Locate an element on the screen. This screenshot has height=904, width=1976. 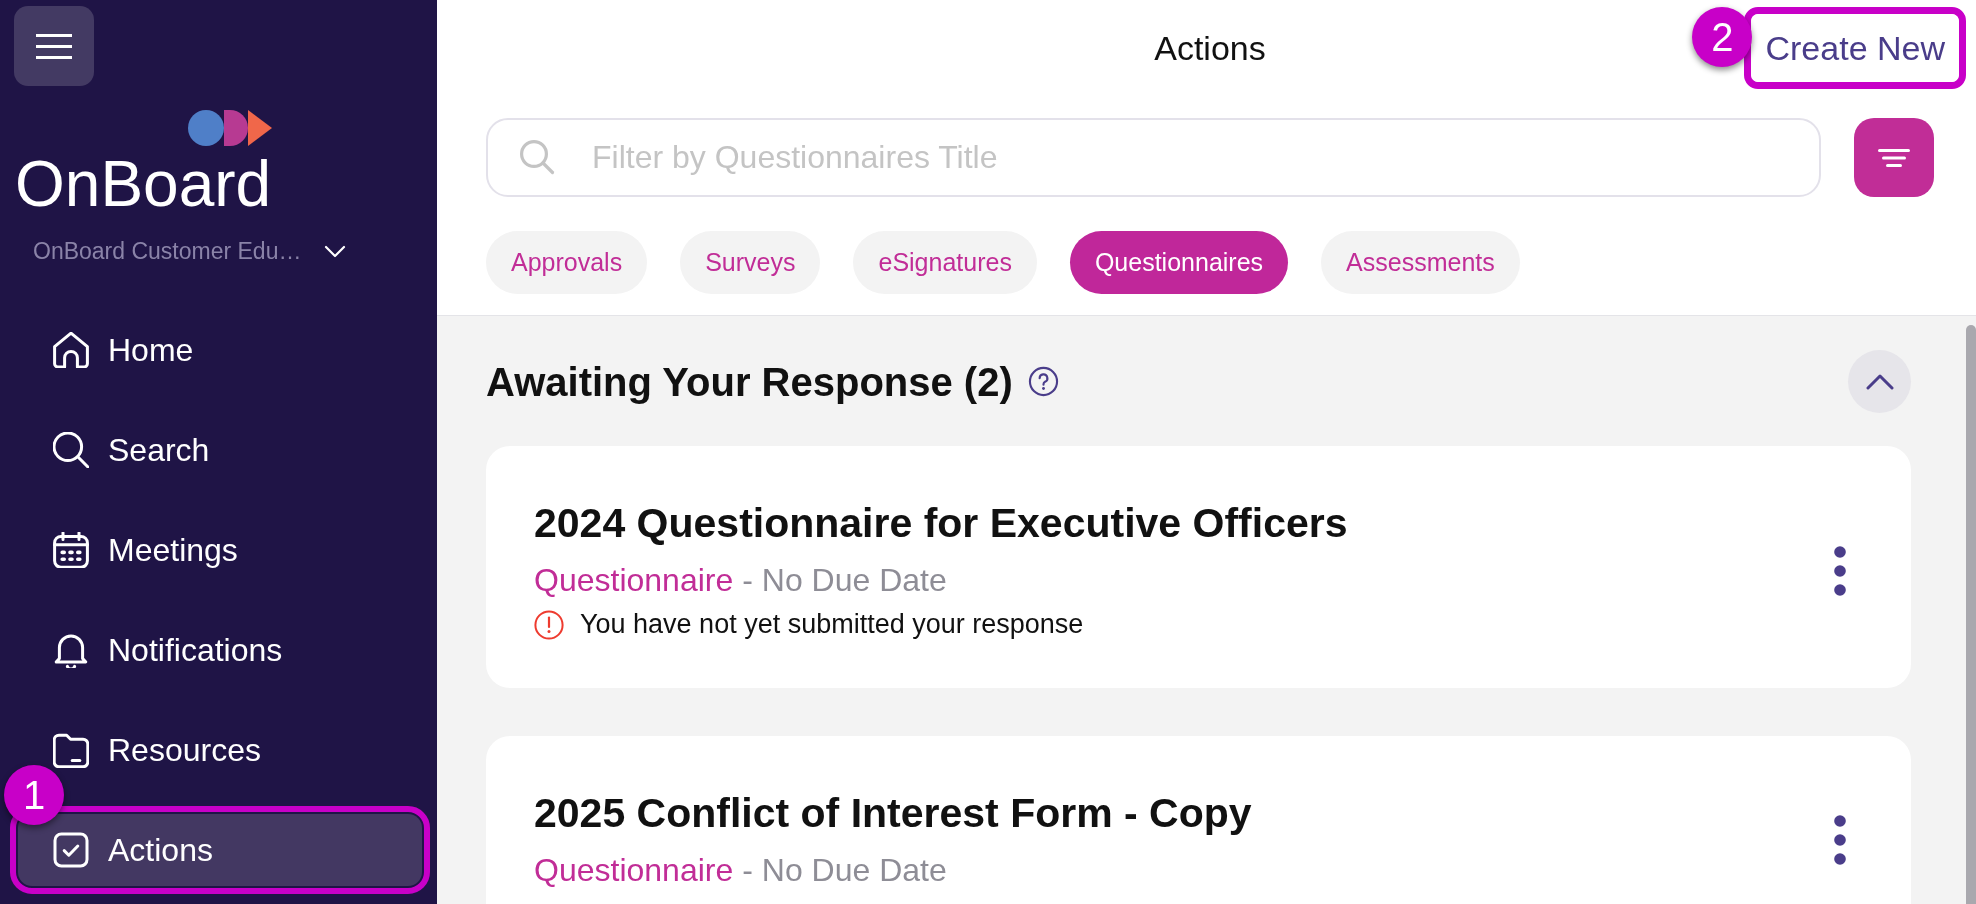
nav-item: Meetings is located at coordinates (220, 550).